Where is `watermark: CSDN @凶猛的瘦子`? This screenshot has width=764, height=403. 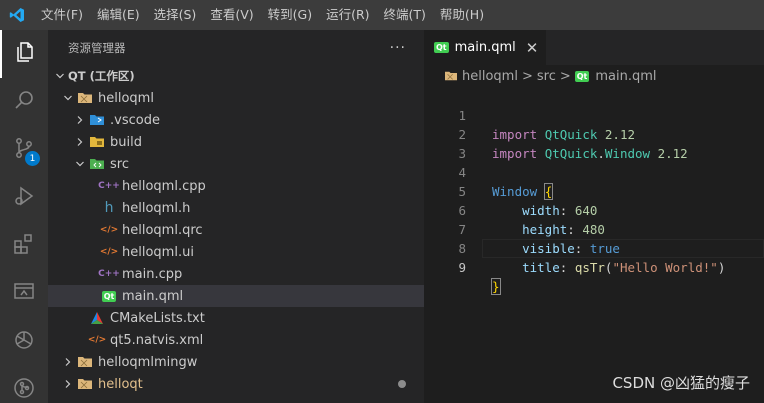 watermark: CSDN @凶猛的瘦子 is located at coordinates (681, 383).